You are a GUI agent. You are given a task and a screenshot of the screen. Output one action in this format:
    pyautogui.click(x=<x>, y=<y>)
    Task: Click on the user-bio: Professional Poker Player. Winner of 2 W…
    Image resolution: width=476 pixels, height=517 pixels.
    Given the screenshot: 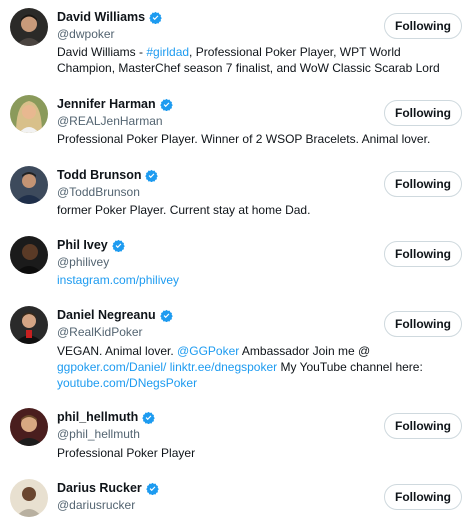 What is the action you would take?
    pyautogui.click(x=259, y=139)
    